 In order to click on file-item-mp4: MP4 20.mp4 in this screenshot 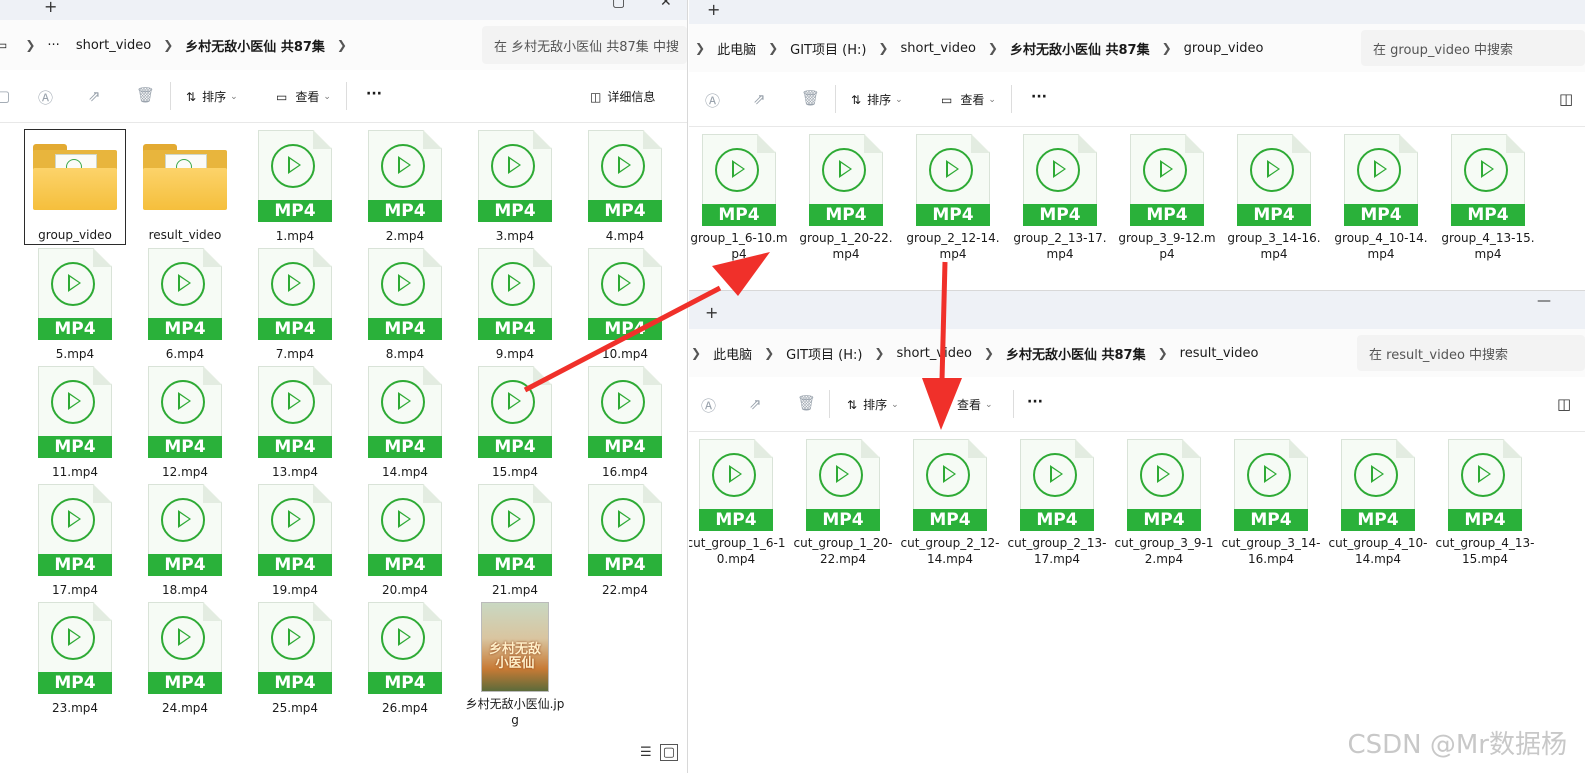, I will do `click(405, 549)`.